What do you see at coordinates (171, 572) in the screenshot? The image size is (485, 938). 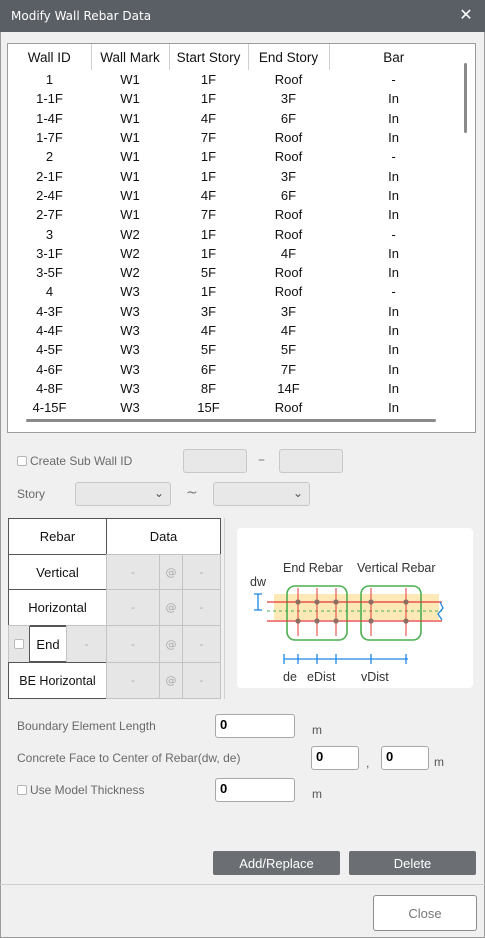 I see `vertical-at-cell: @` at bounding box center [171, 572].